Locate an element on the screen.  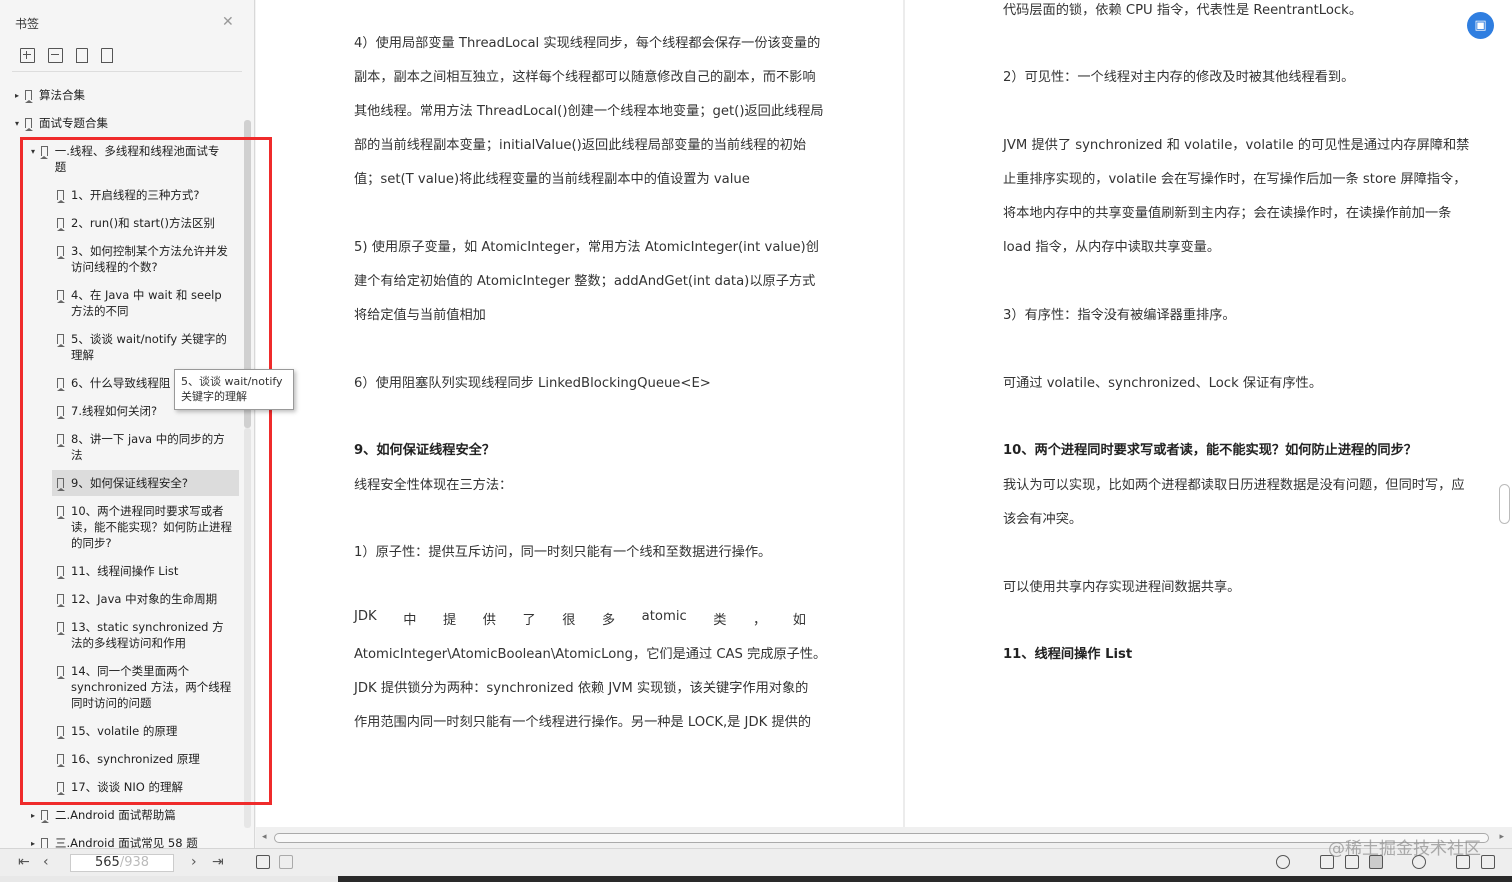
tree-item: 2、run()和 start()方法区别 is located at coordinates (146, 223).